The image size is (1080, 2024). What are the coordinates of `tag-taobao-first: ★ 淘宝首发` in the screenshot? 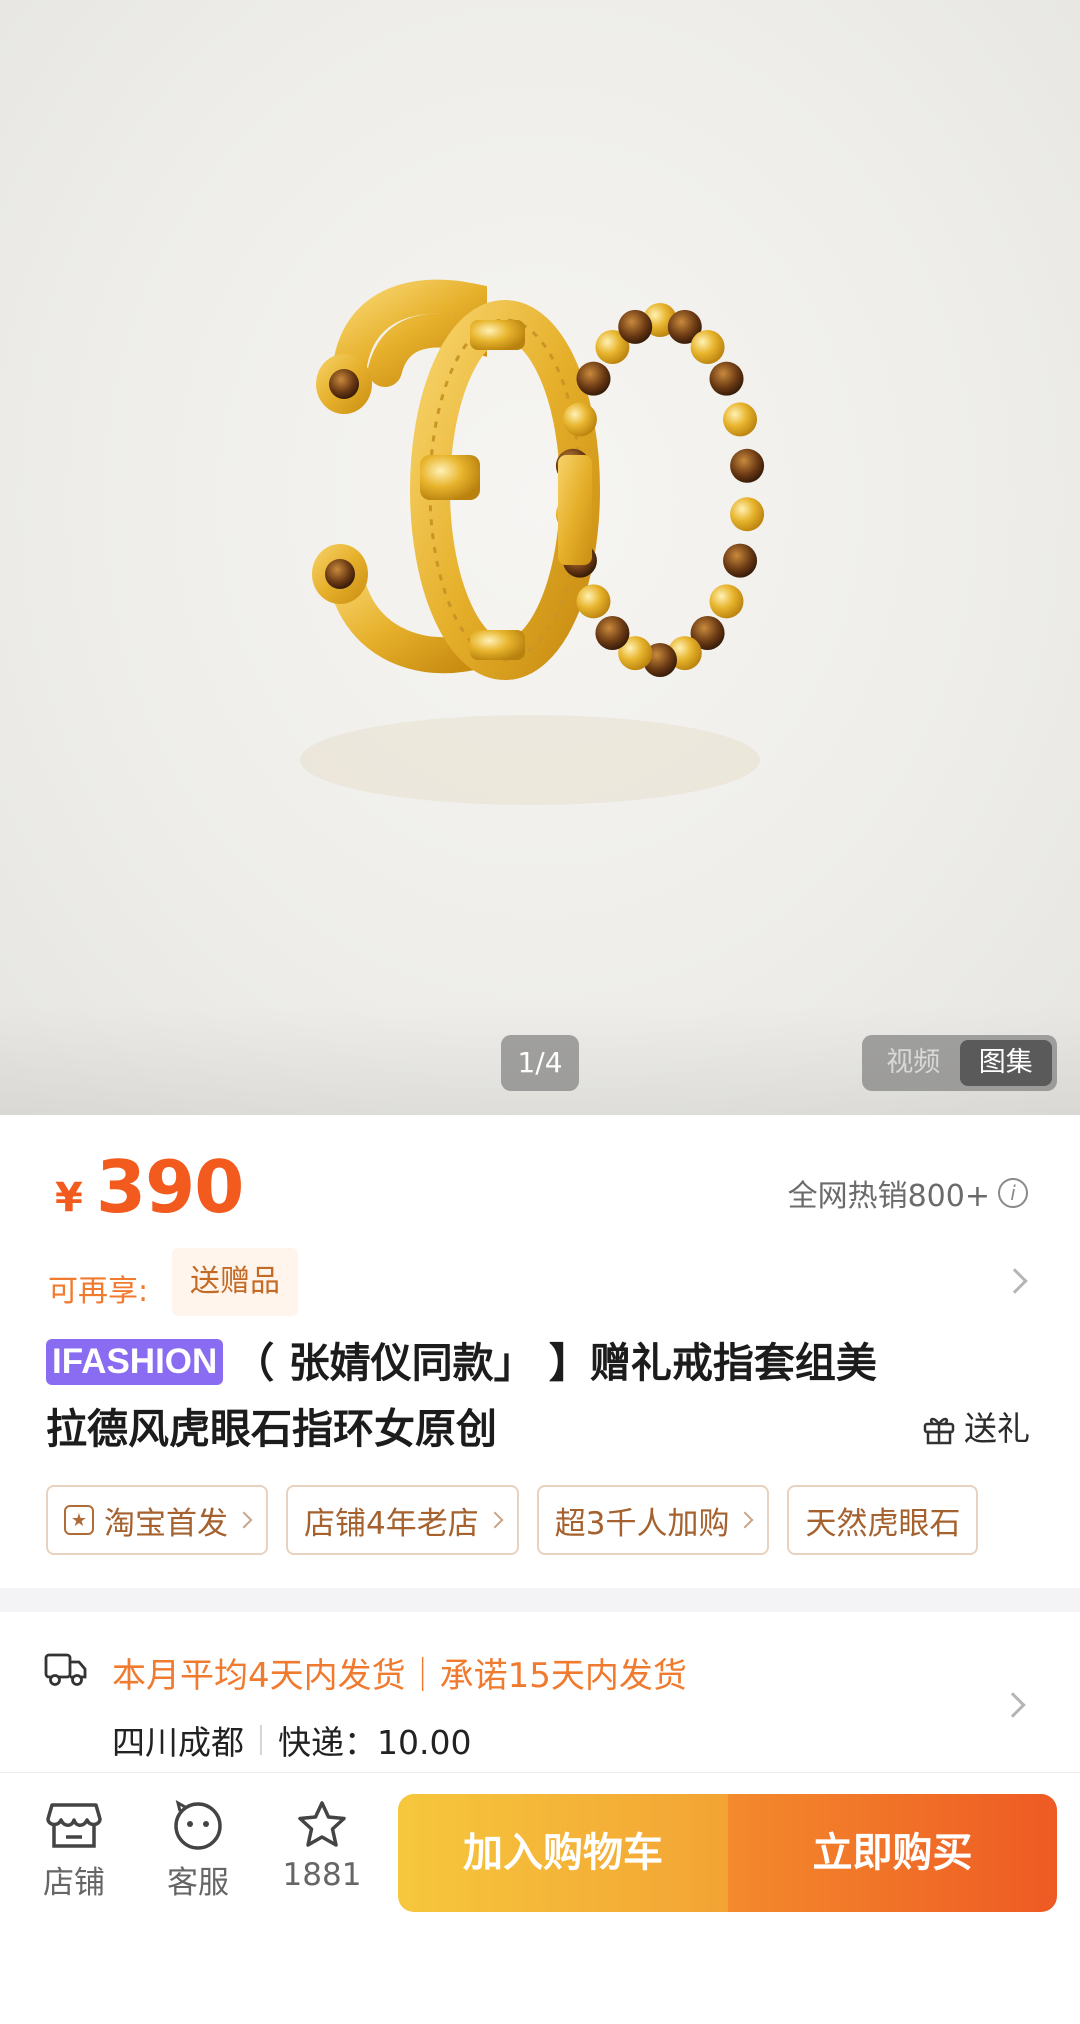 It's located at (157, 1520).